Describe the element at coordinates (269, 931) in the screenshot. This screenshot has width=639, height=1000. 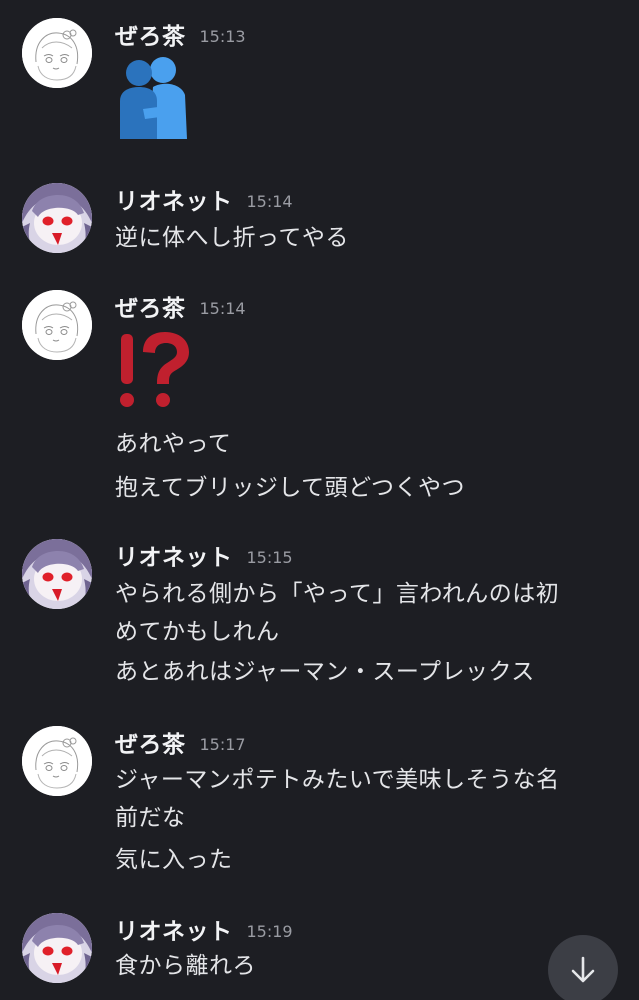
I see `timestamp: 15:19` at that location.